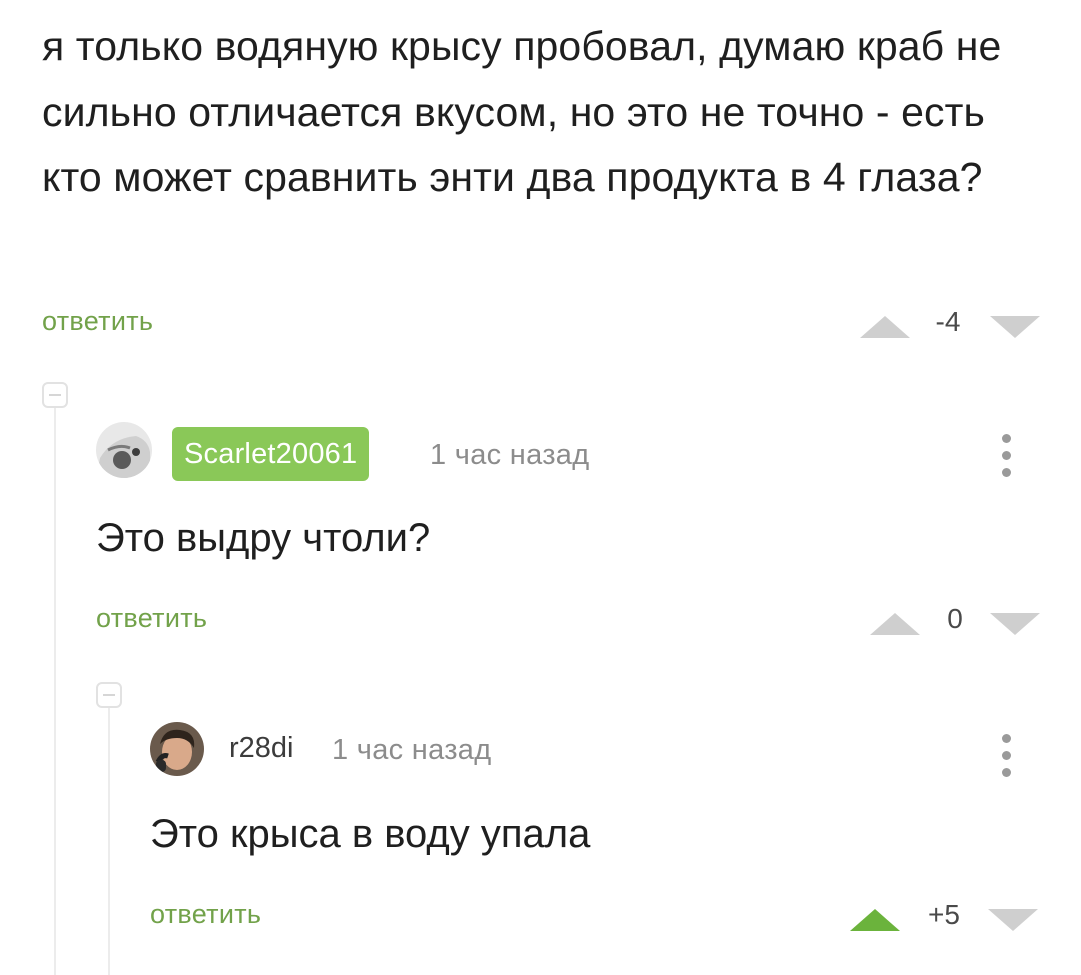  What do you see at coordinates (55, 395) in the screenshot?
I see `collapse-thread-1-icon` at bounding box center [55, 395].